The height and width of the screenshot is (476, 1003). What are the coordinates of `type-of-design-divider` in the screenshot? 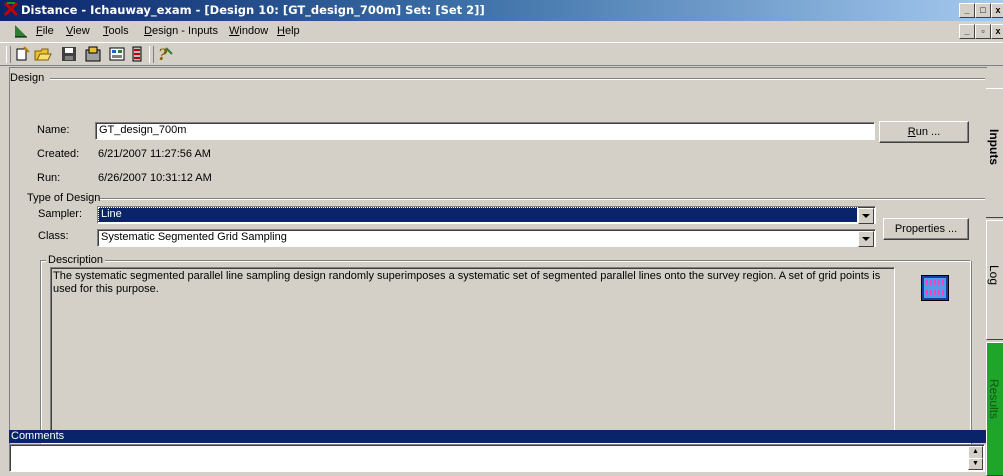 It's located at (542, 199).